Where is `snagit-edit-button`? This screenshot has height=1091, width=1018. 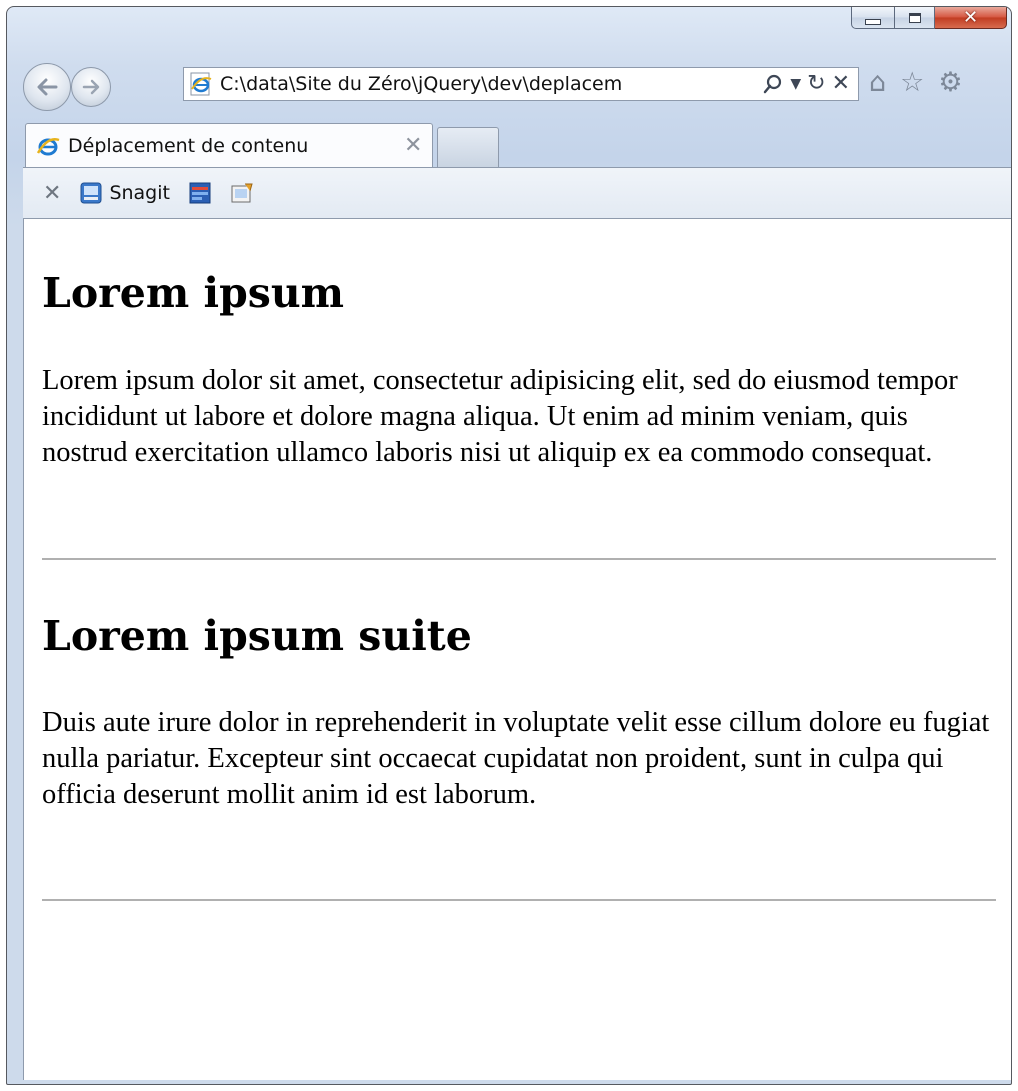 snagit-edit-button is located at coordinates (242, 193).